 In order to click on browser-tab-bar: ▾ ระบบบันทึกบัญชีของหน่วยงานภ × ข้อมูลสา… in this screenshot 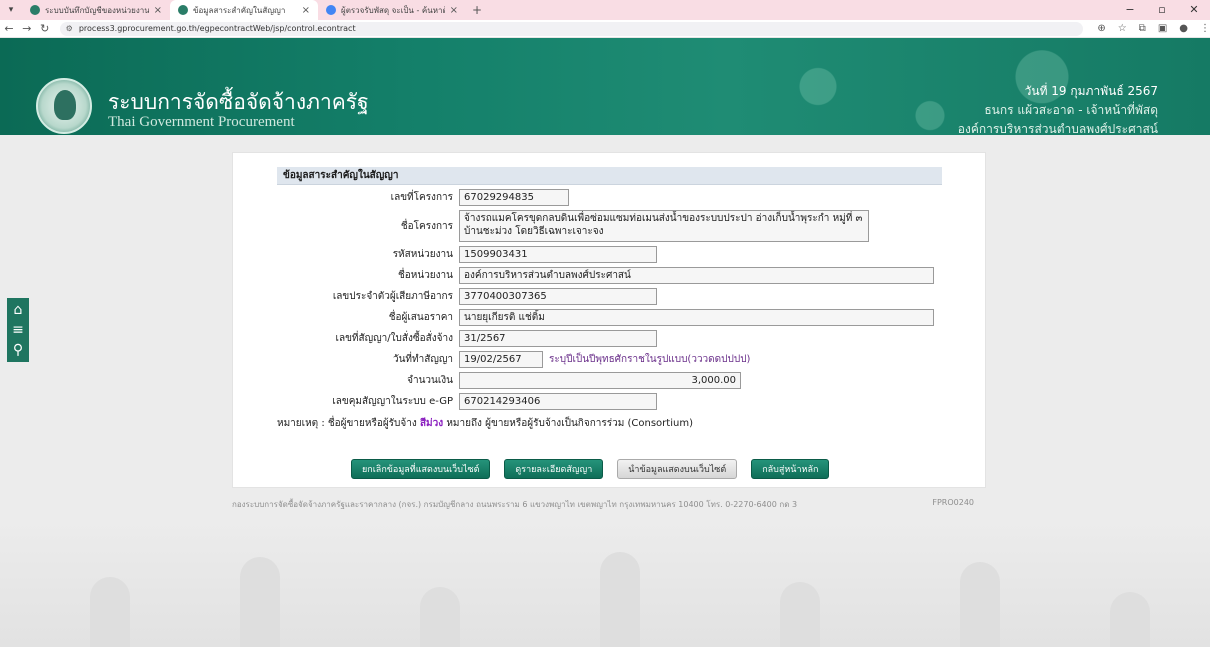, I will do `click(605, 10)`.